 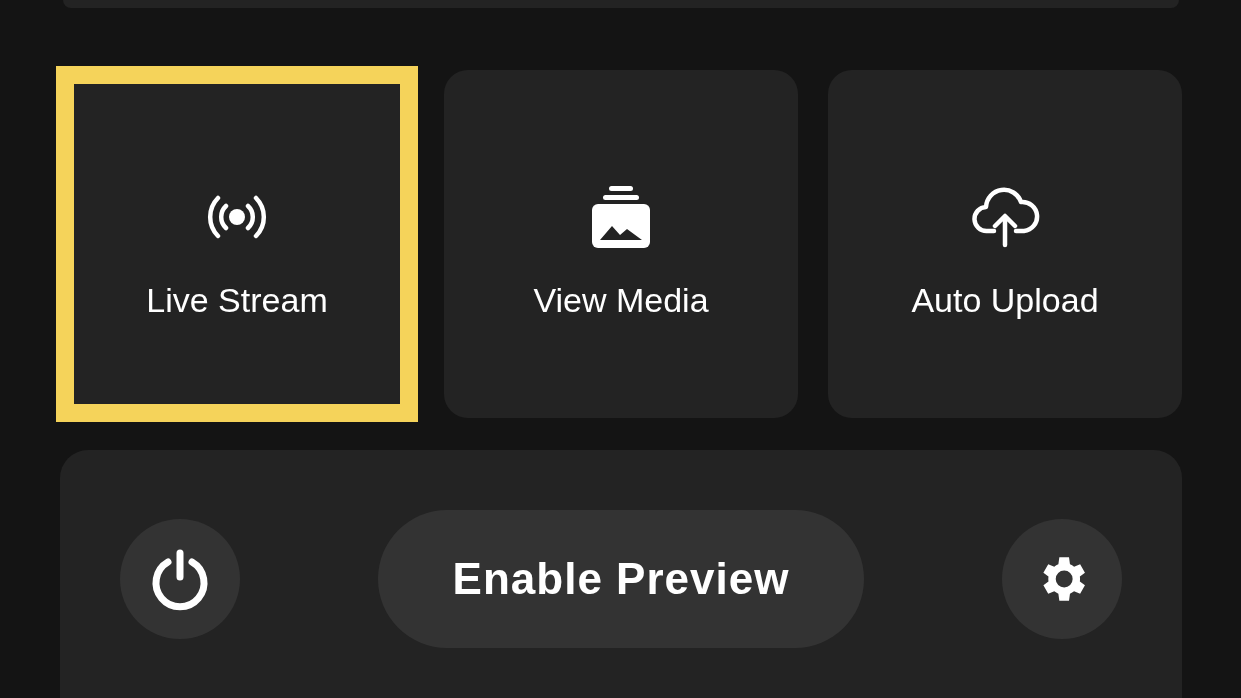 I want to click on menu-tile: Auto Upload, so click(x=1005, y=244).